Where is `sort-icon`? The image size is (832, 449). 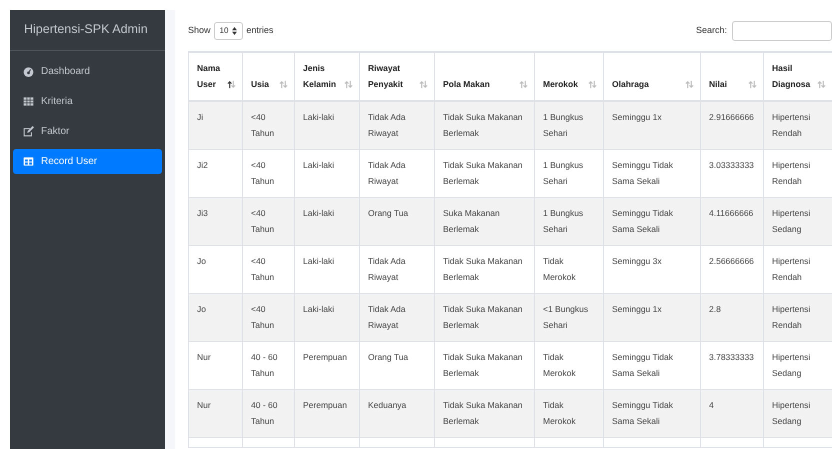
sort-icon is located at coordinates (231, 84).